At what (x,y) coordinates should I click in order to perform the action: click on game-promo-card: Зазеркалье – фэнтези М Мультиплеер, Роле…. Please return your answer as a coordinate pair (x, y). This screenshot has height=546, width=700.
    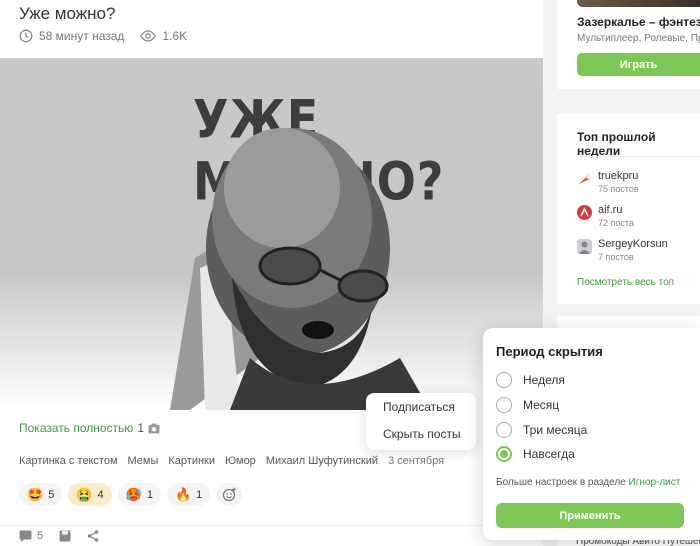
    Looking at the image, I should click on (628, 44).